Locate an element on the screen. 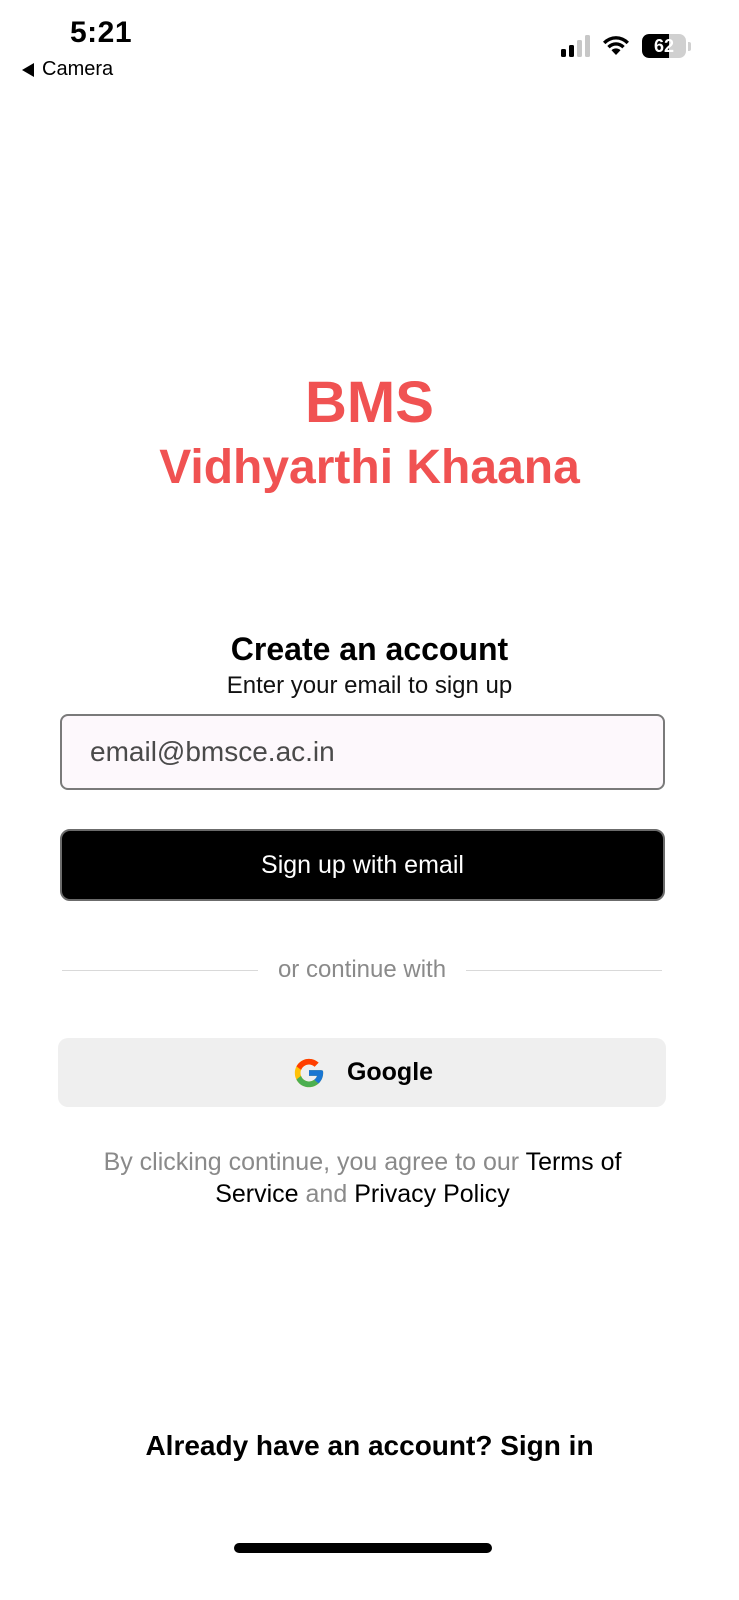  back-arrow-icon is located at coordinates (28, 69).